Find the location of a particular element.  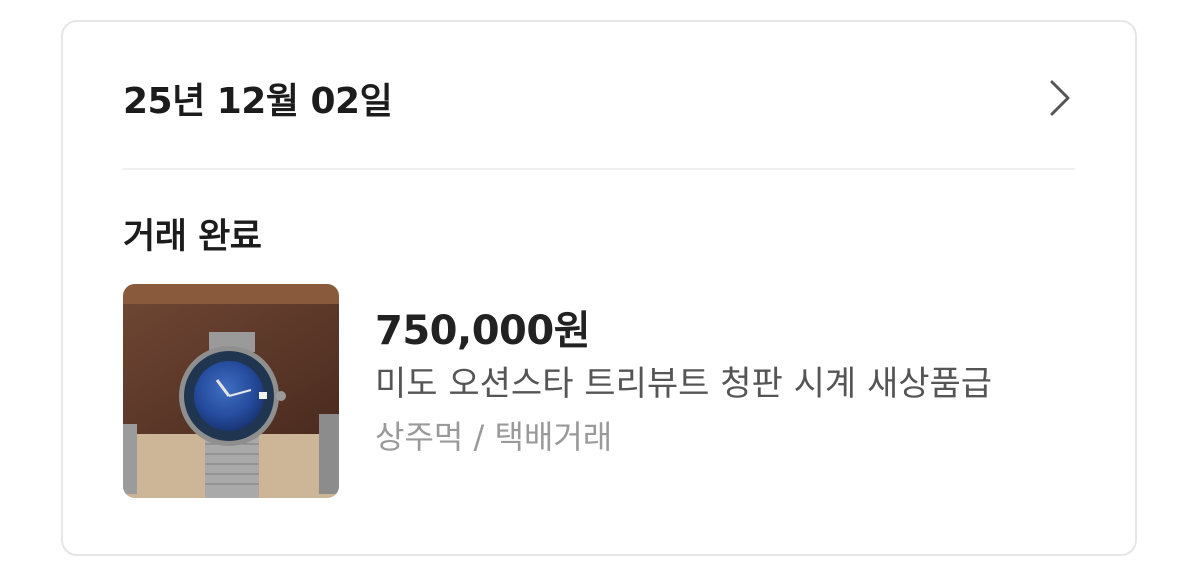

product-title: 미도 오션스타 트리뷰트 청판 시계 새상품급 is located at coordinates (684, 384).